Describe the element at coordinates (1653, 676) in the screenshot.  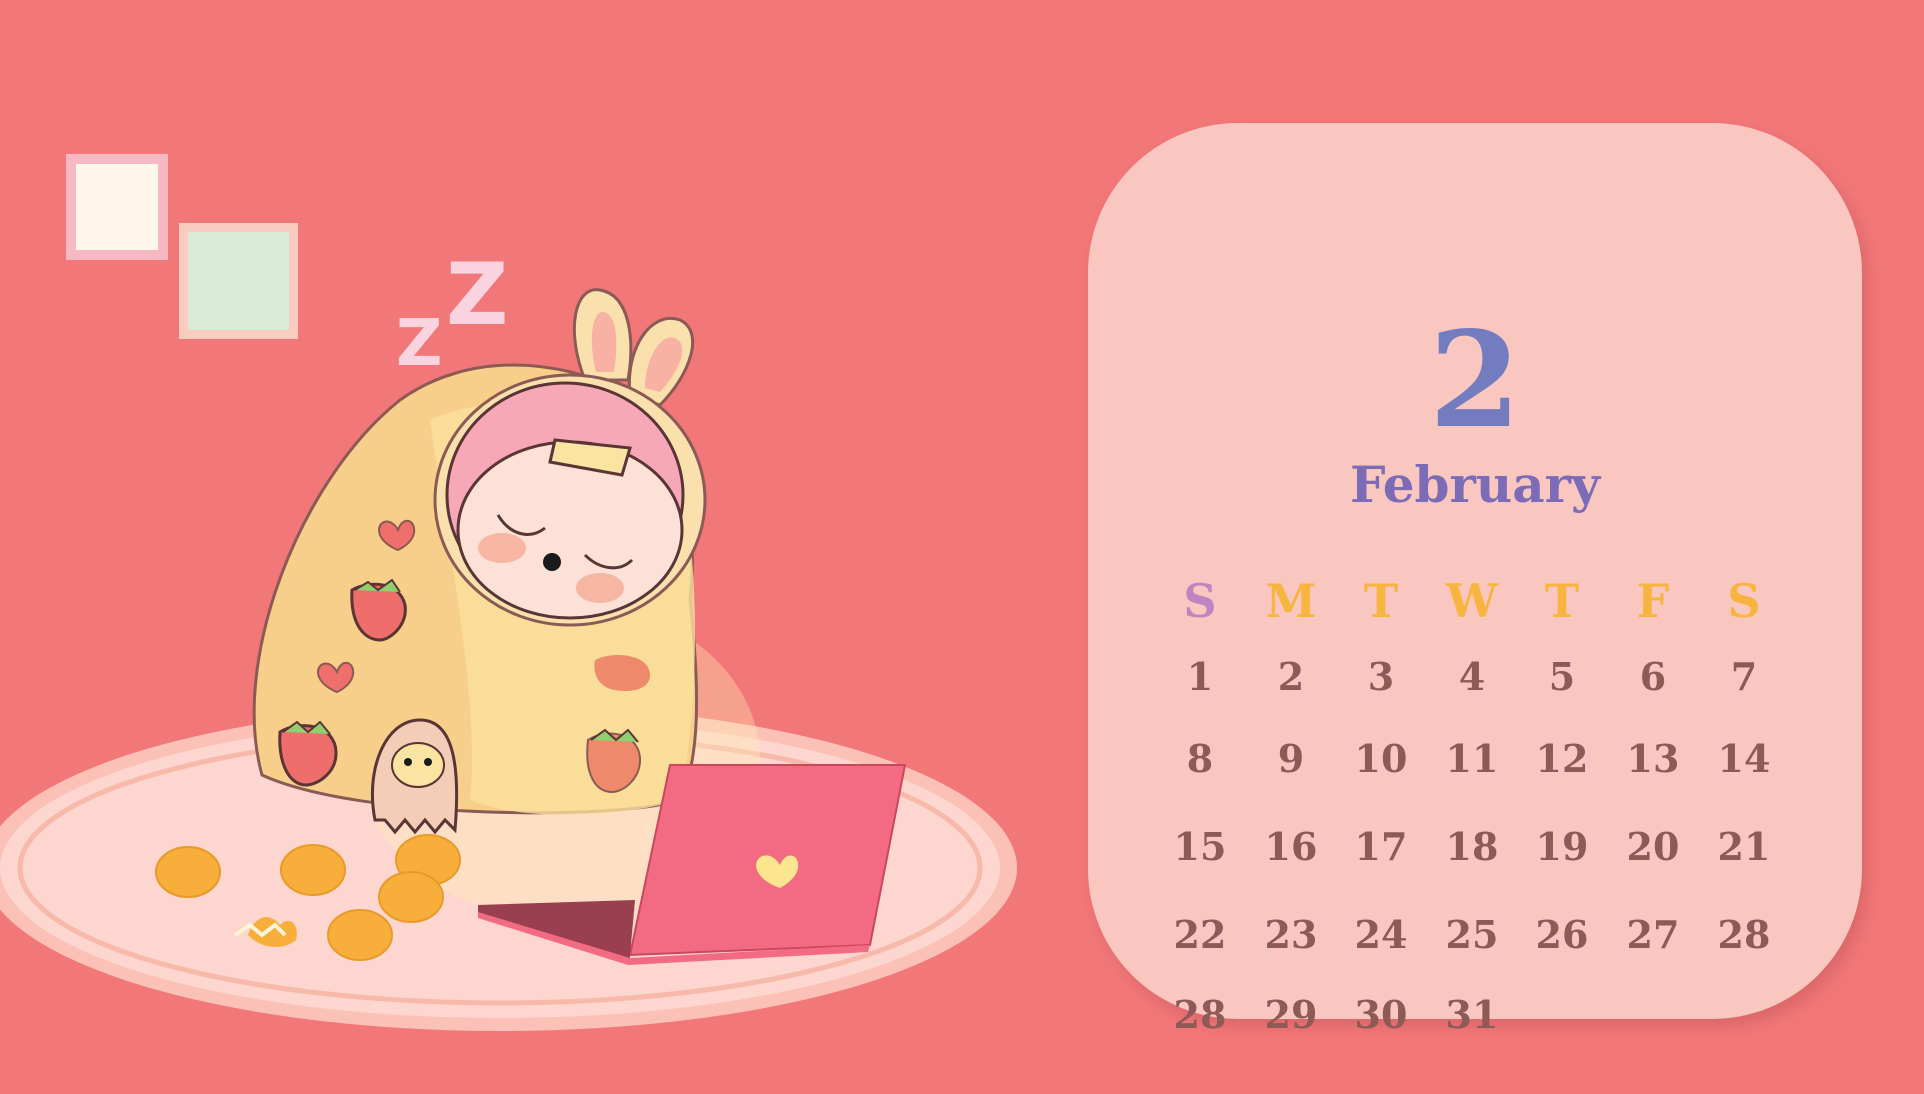
I see `day-cell: 6` at that location.